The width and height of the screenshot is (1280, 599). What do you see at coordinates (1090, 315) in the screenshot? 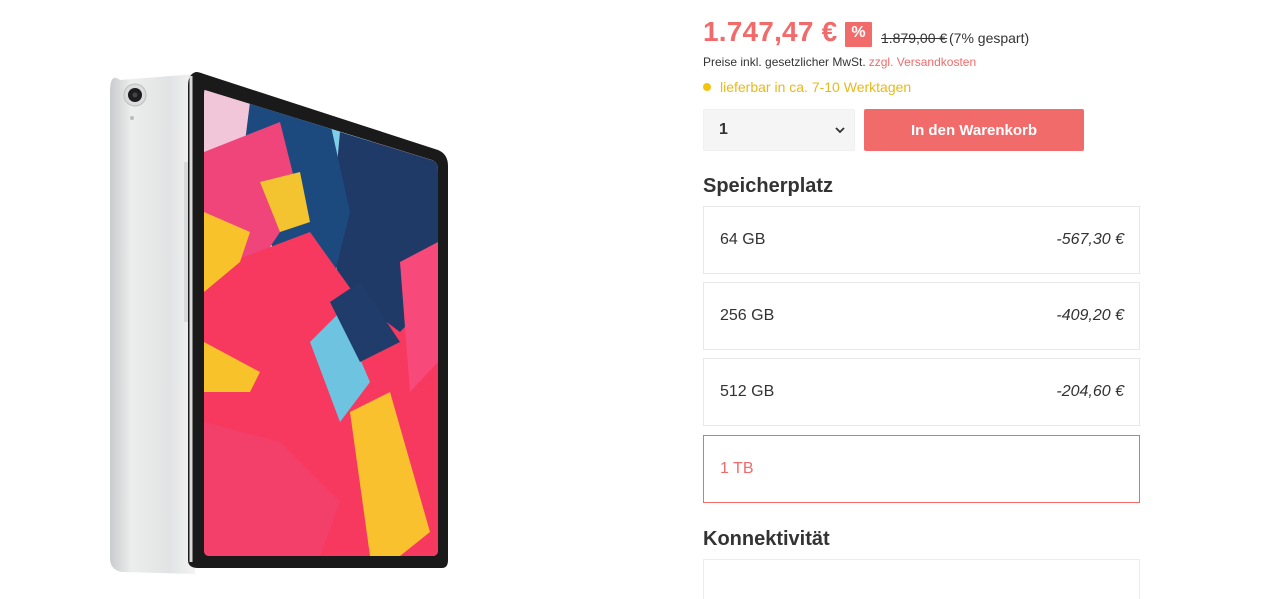
I see `option-price-delta: -409,20 €` at bounding box center [1090, 315].